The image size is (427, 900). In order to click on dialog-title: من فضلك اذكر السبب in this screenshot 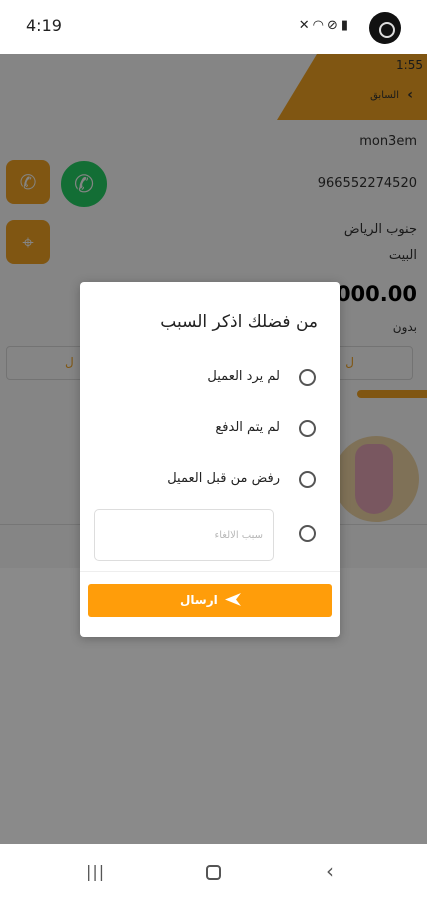, I will do `click(239, 322)`.